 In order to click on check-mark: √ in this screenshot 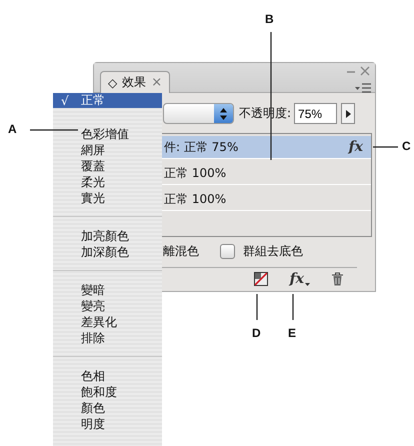, I will do `click(65, 101)`.